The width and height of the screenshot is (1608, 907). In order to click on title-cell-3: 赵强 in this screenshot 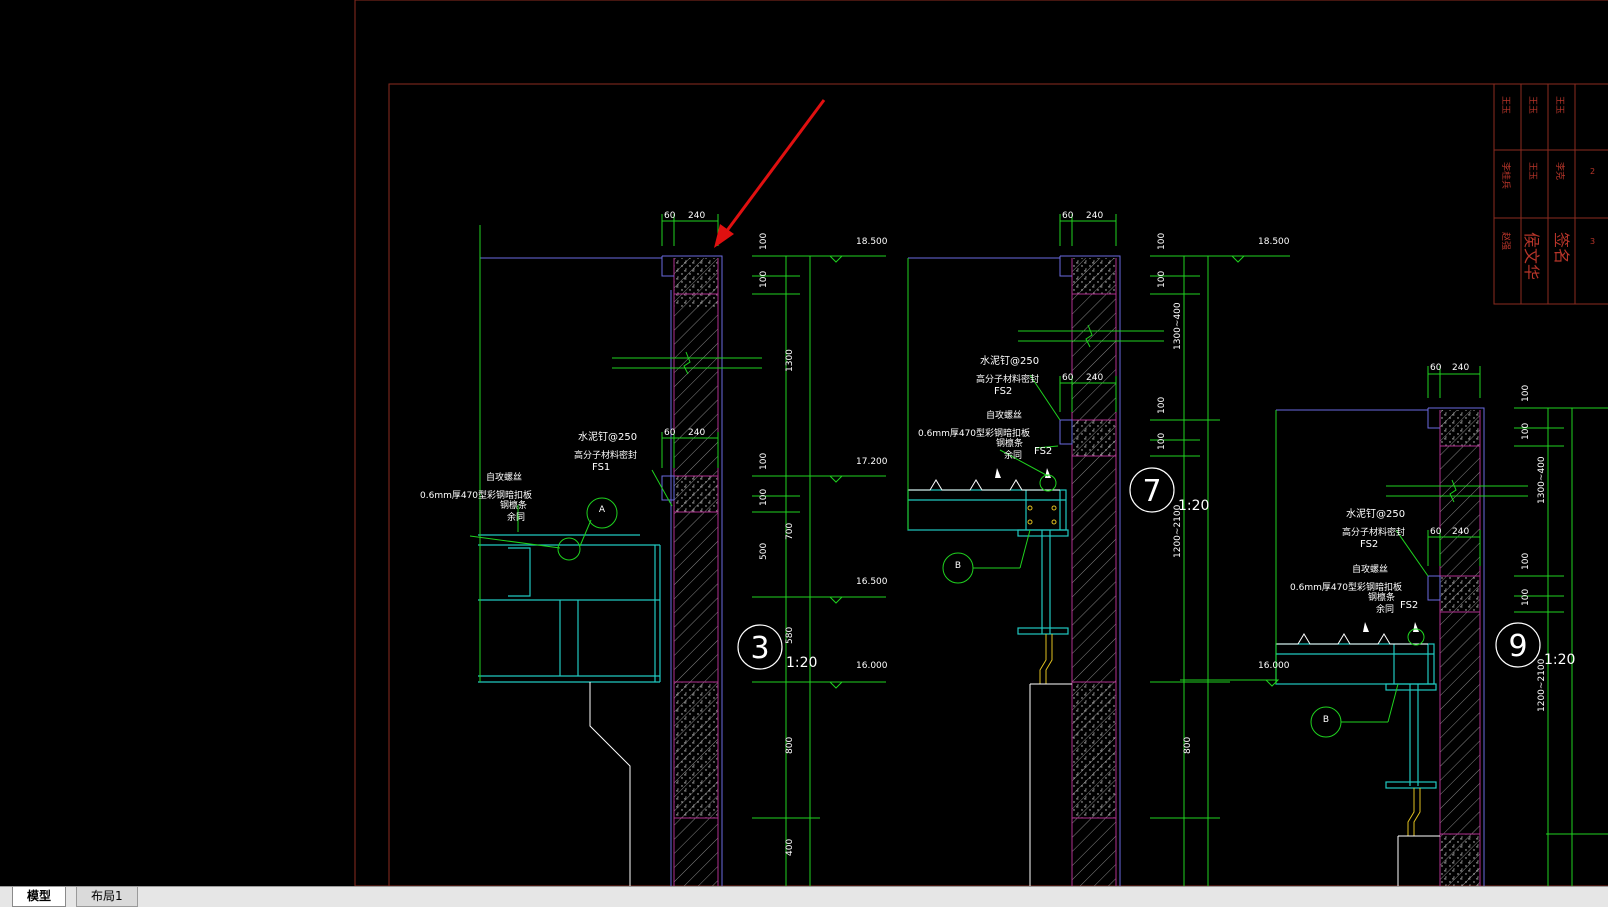, I will do `click(1506, 241)`.